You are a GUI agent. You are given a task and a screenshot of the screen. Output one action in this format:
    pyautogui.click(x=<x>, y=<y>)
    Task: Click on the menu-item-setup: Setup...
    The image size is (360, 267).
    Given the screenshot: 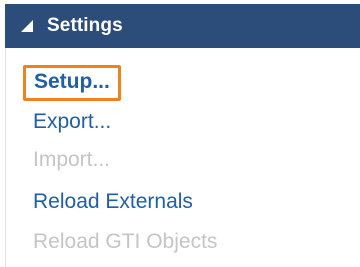 What is the action you would take?
    pyautogui.click(x=72, y=83)
    